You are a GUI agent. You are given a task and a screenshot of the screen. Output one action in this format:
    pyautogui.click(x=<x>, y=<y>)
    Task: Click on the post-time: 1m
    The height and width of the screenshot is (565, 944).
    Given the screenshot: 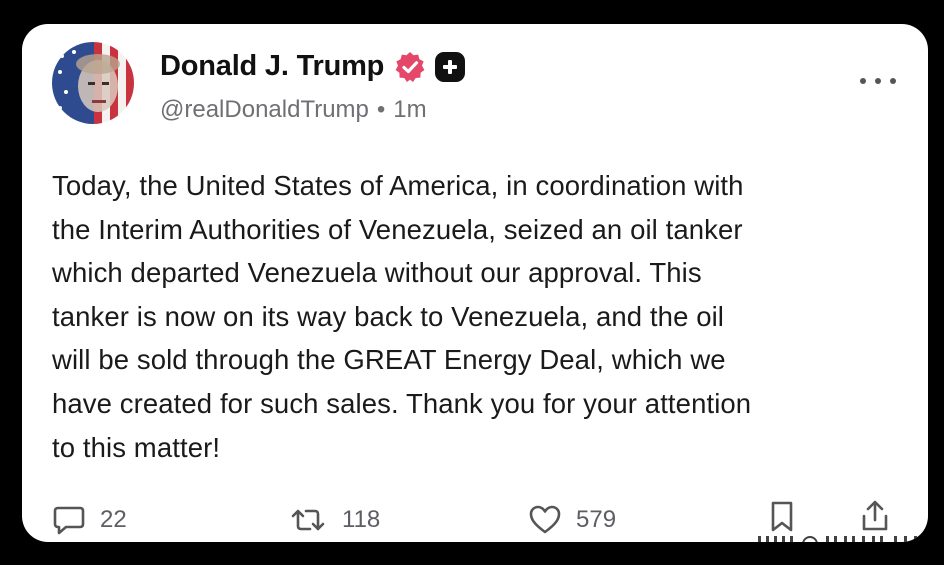 What is the action you would take?
    pyautogui.click(x=409, y=110)
    